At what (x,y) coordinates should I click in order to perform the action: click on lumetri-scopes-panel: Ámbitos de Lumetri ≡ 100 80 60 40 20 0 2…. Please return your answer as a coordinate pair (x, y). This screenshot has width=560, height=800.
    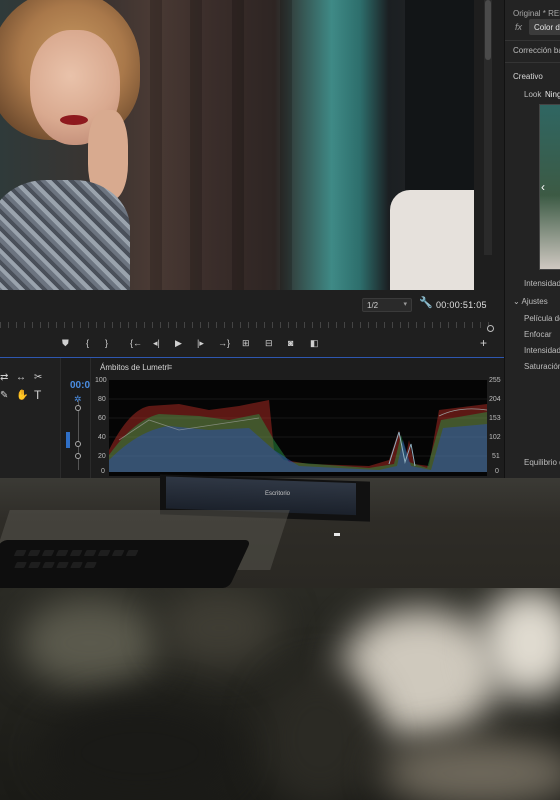
    Looking at the image, I should click on (297, 418).